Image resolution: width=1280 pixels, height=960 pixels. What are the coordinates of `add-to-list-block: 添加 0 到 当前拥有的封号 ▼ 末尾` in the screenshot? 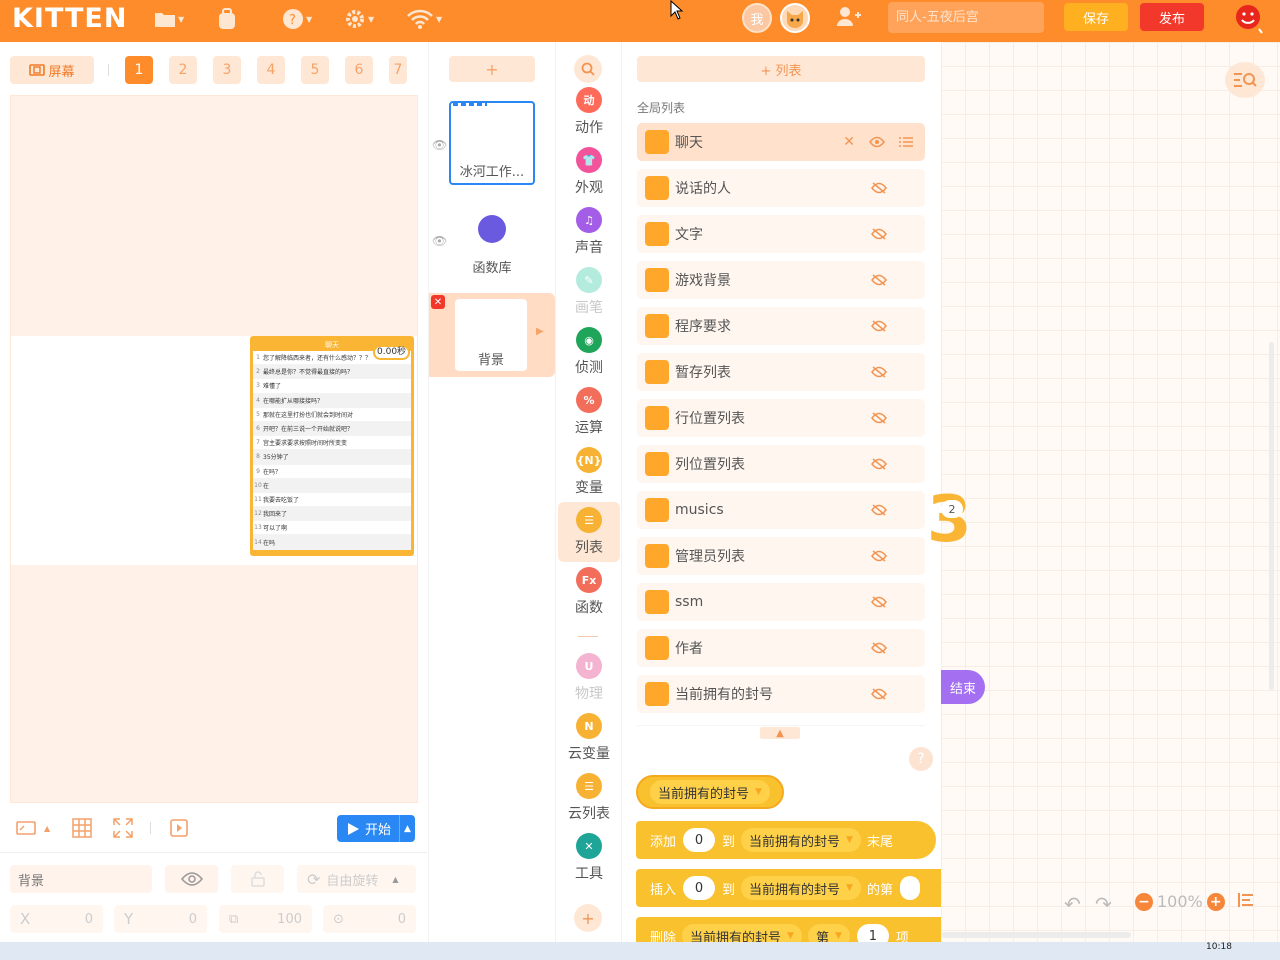 It's located at (786, 840).